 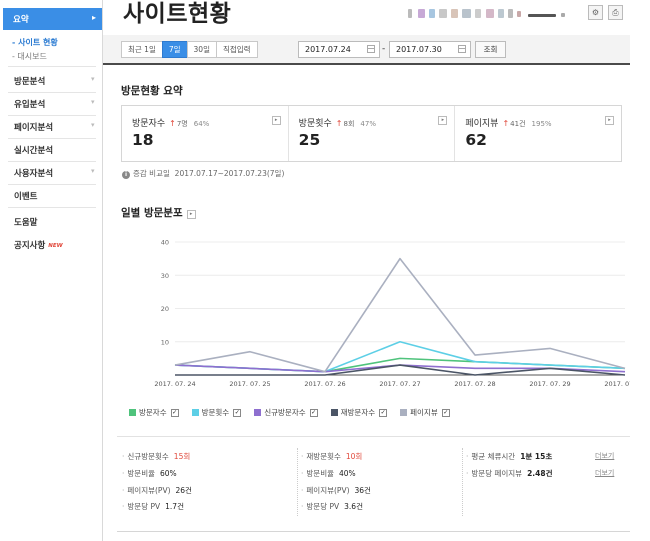 I want to click on stat-value: 10회, so click(x=354, y=456).